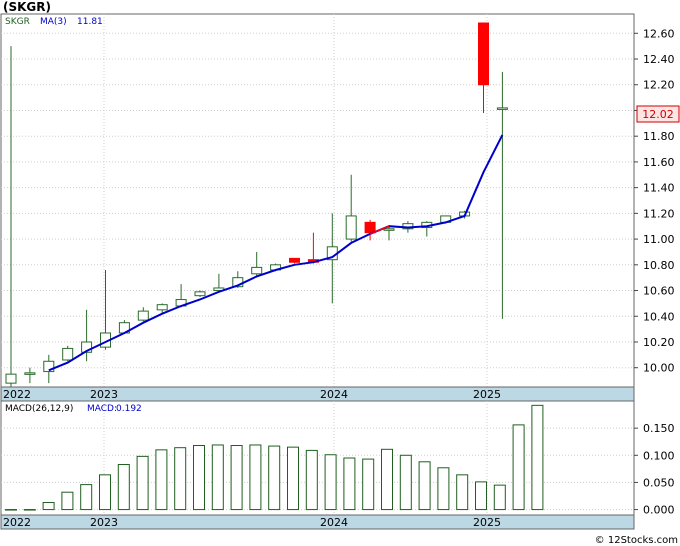 The image size is (680, 546). Describe the element at coordinates (659, 316) in the screenshot. I see `price-y-tick-label: 10.40` at that location.